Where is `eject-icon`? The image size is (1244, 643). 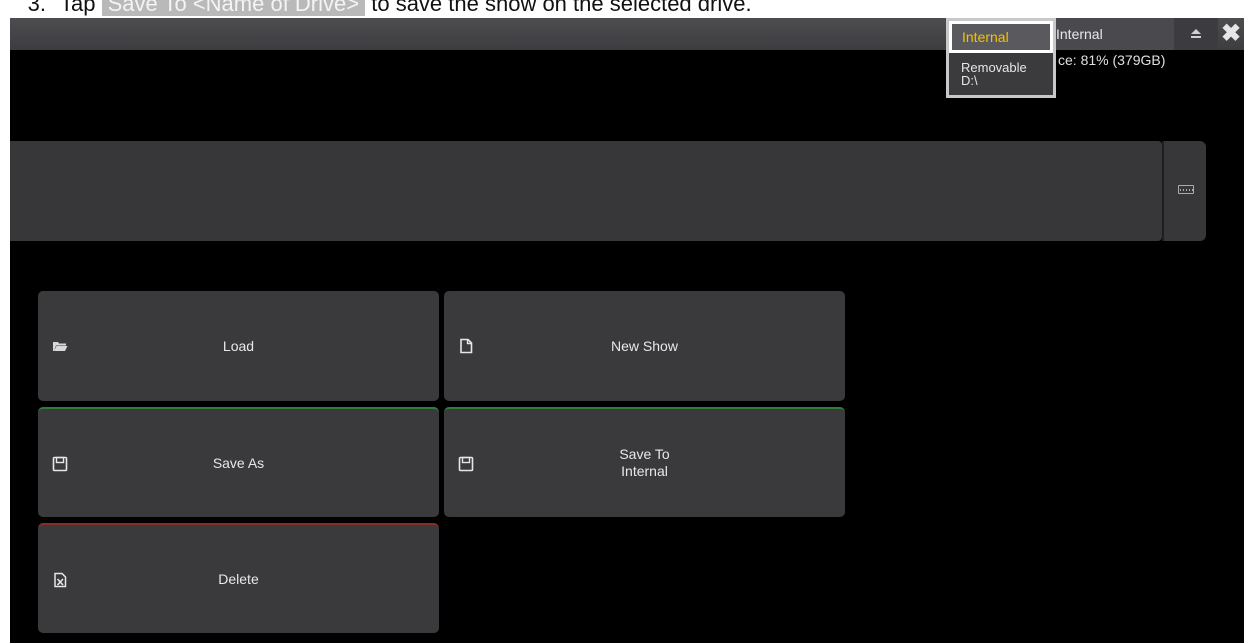 eject-icon is located at coordinates (1196, 33).